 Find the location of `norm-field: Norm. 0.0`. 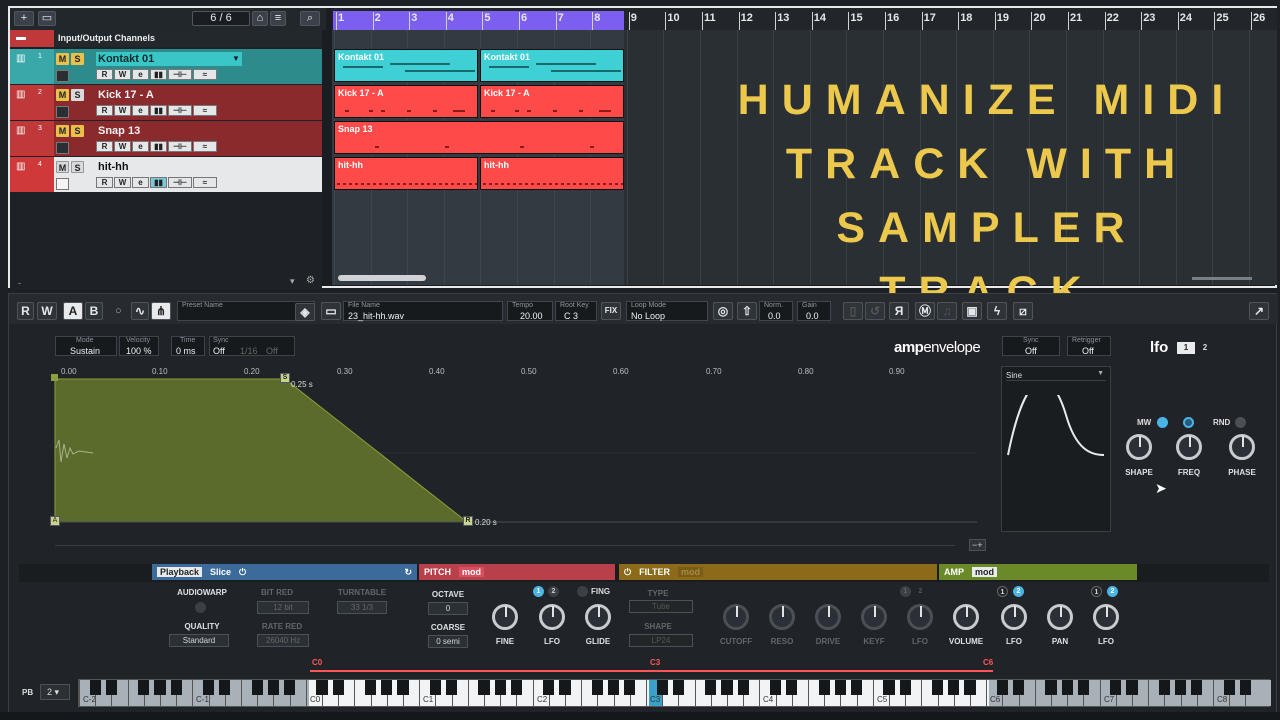

norm-field: Norm. 0.0 is located at coordinates (776, 311).